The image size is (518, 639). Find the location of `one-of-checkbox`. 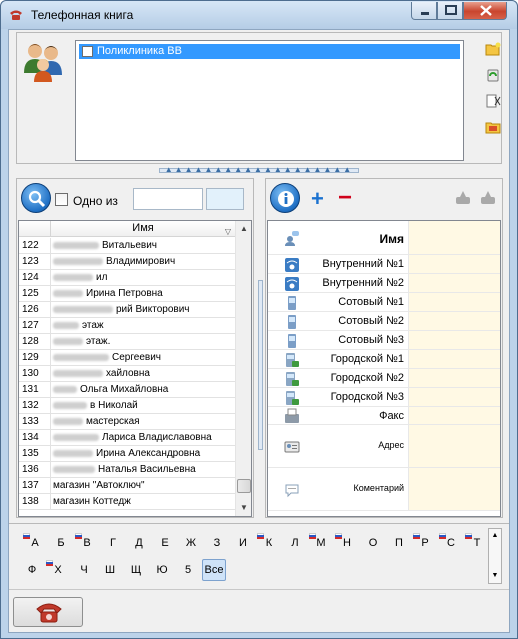

one-of-checkbox is located at coordinates (61, 199).